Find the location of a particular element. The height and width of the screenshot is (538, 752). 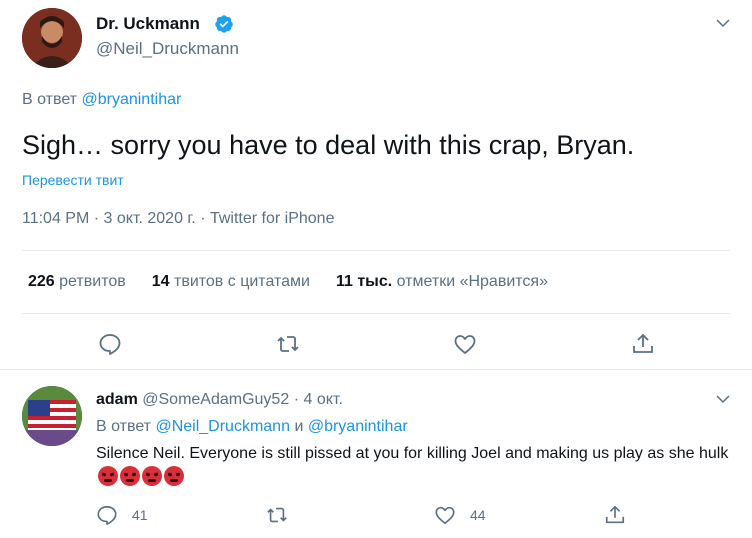

reply-context: В ответ @Neil_Druckmann и @bryanintihar is located at coordinates (252, 426).